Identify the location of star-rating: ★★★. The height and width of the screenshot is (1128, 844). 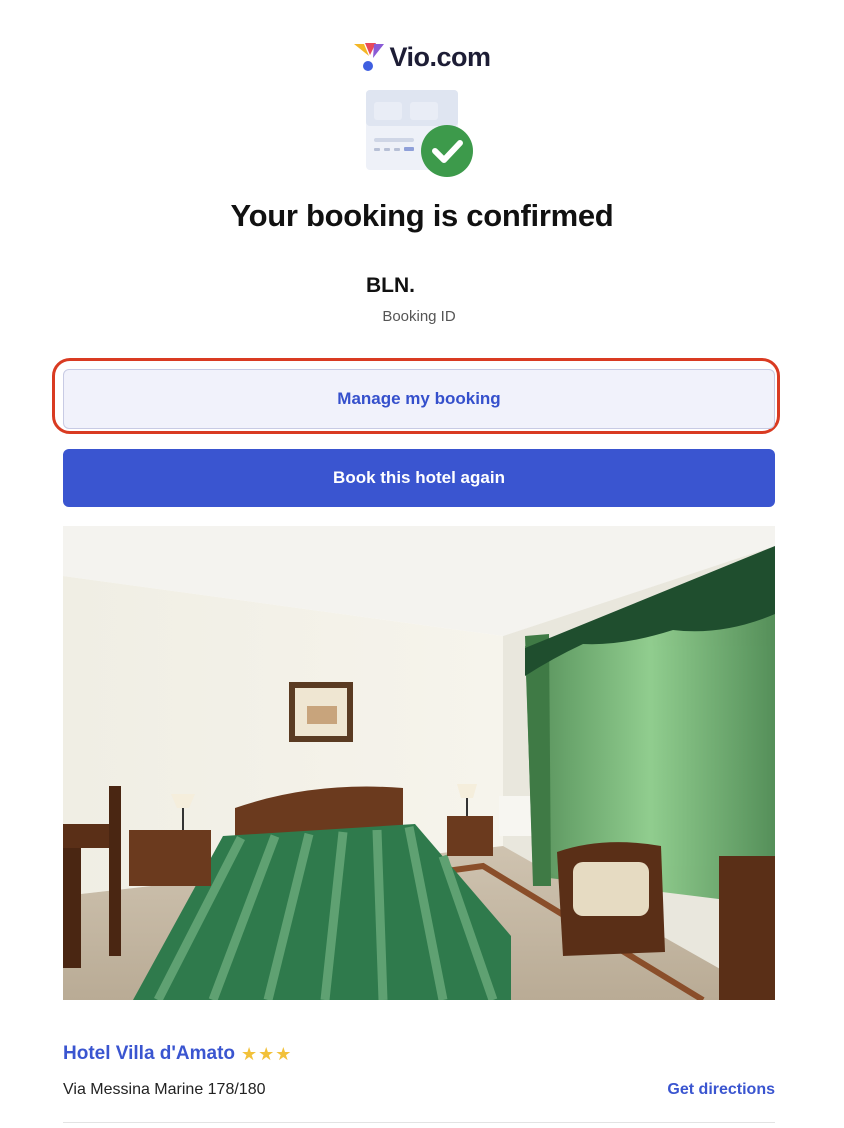
(267, 1053).